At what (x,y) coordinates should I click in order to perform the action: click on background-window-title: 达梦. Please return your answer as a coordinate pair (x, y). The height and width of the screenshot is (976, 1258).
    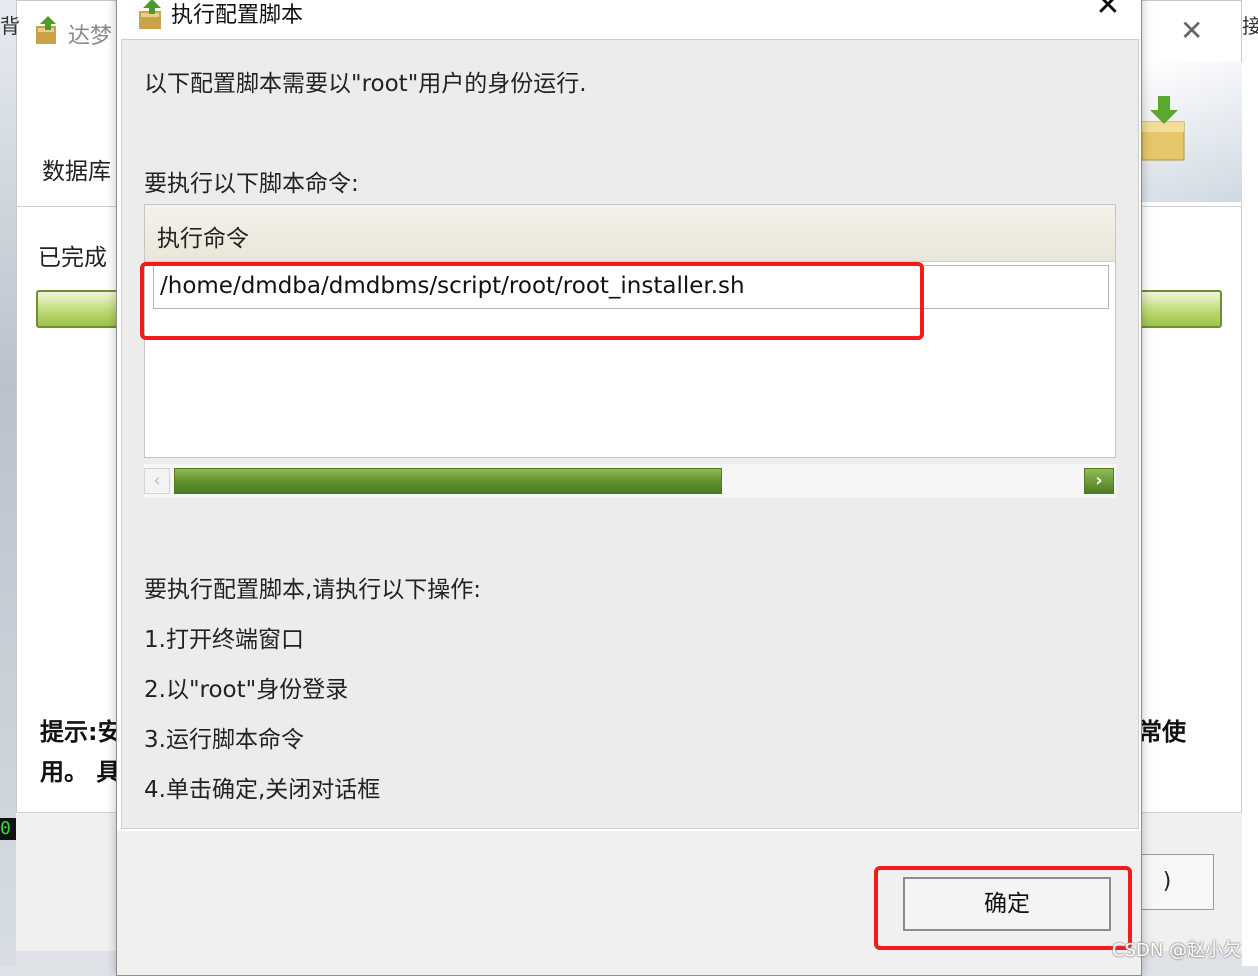
    Looking at the image, I should click on (90, 36).